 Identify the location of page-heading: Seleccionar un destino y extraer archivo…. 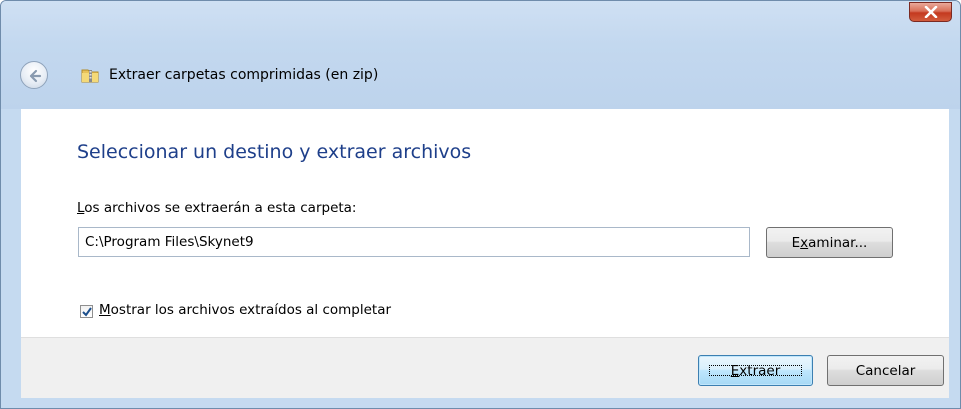
(274, 152).